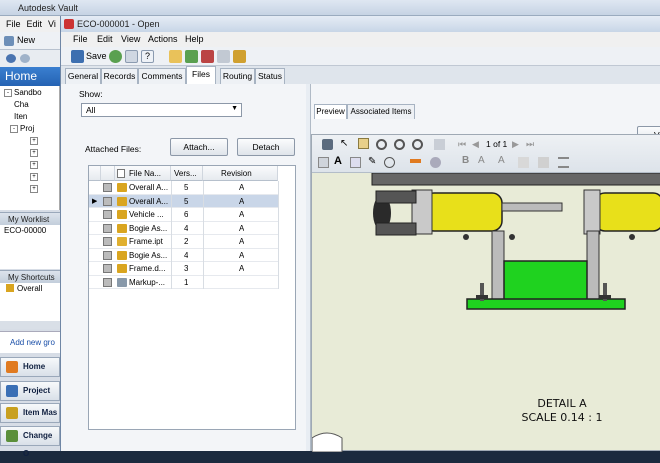 Image resolution: width=660 pixels, height=463 pixels. Describe the element at coordinates (13, 24) in the screenshot. I see `vault-menu-file: File` at that location.